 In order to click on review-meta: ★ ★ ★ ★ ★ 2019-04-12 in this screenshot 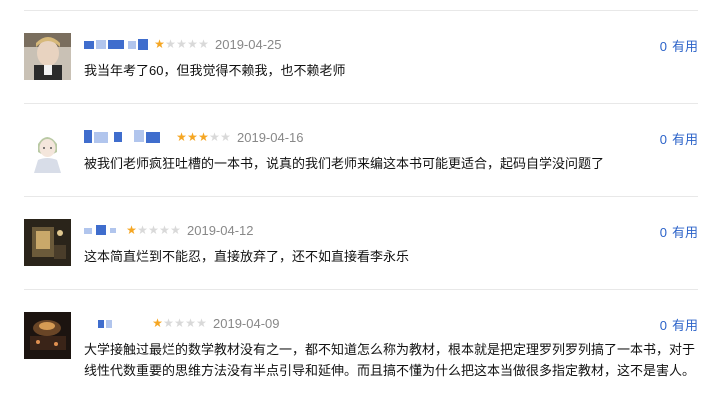, I will do `click(169, 230)`.